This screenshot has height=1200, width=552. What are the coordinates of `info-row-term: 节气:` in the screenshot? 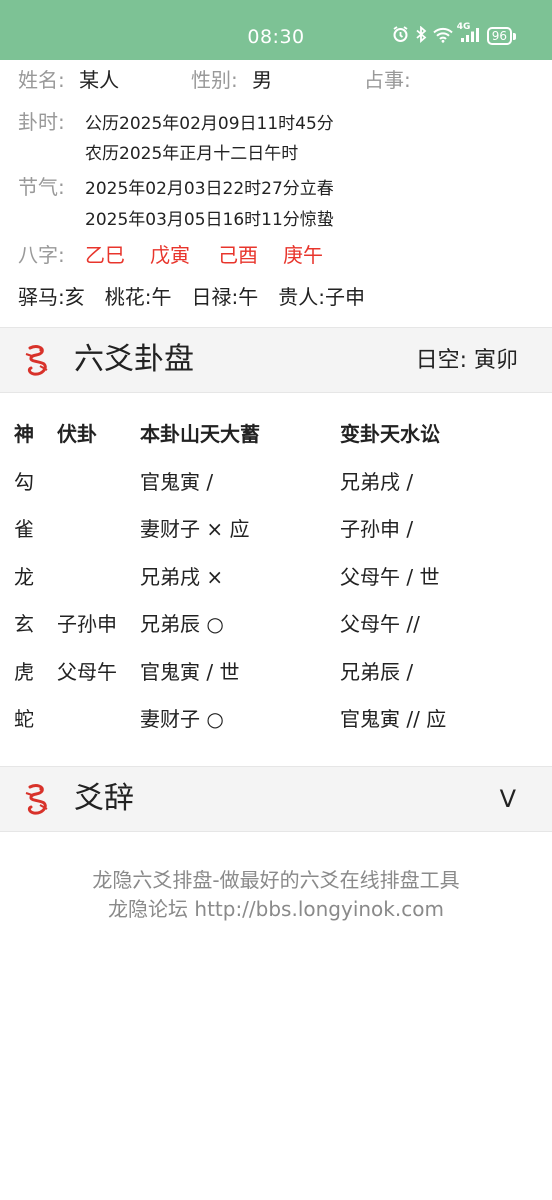 It's located at (41, 187).